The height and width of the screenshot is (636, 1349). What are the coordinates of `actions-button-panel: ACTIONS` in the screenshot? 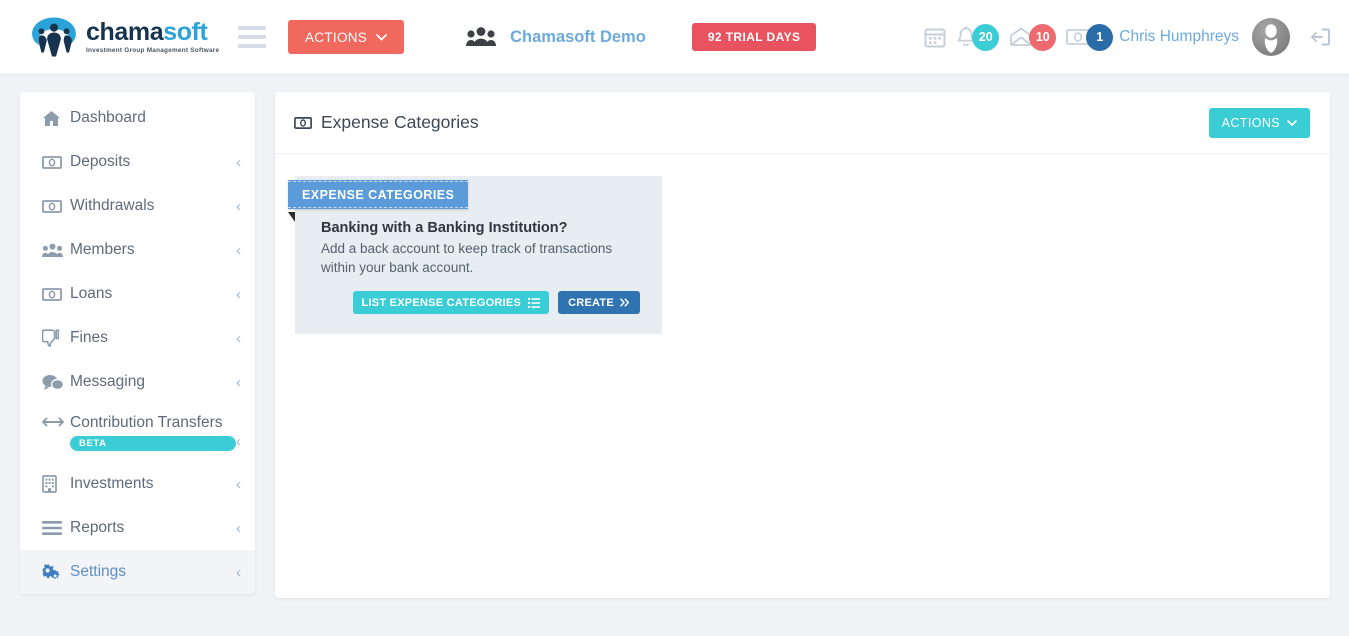 It's located at (1259, 122).